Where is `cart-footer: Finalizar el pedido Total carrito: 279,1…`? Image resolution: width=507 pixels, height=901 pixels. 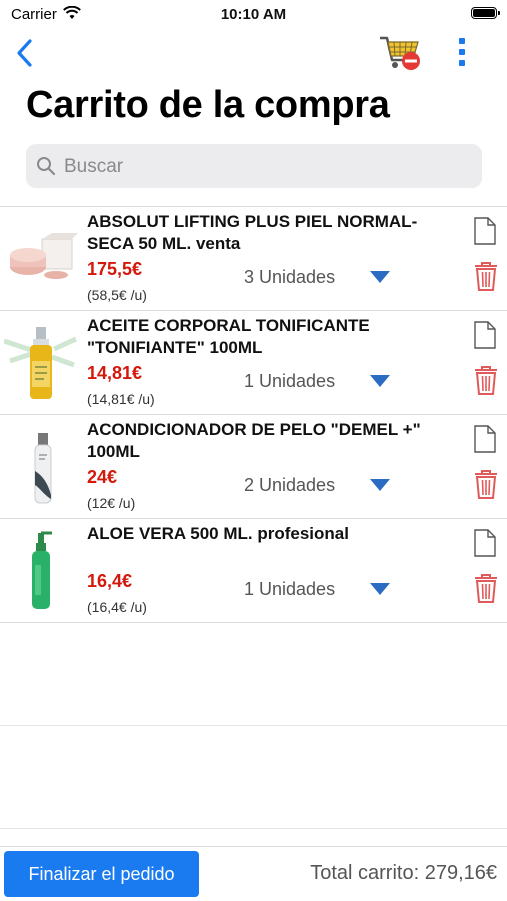
cart-footer: Finalizar el pedido Total carrito: 279,1… is located at coordinates (253, 873).